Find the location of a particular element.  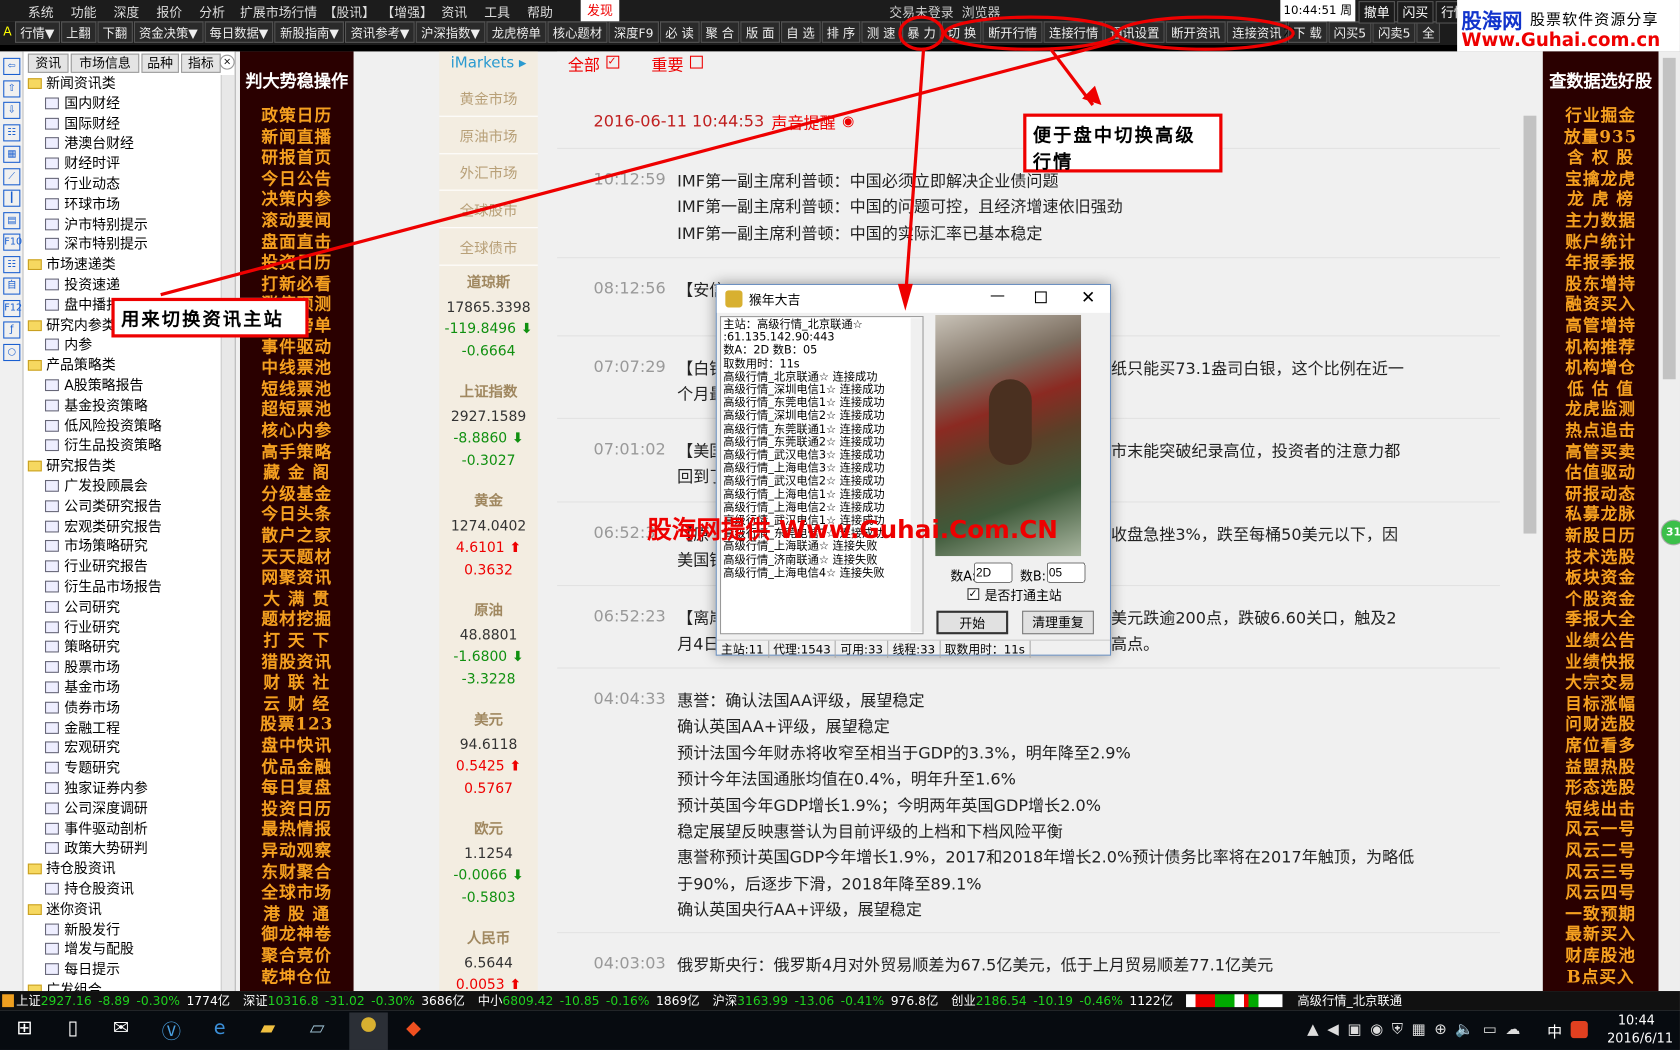

taskbar-date: 2016/6/11 is located at coordinates (1640, 1038).